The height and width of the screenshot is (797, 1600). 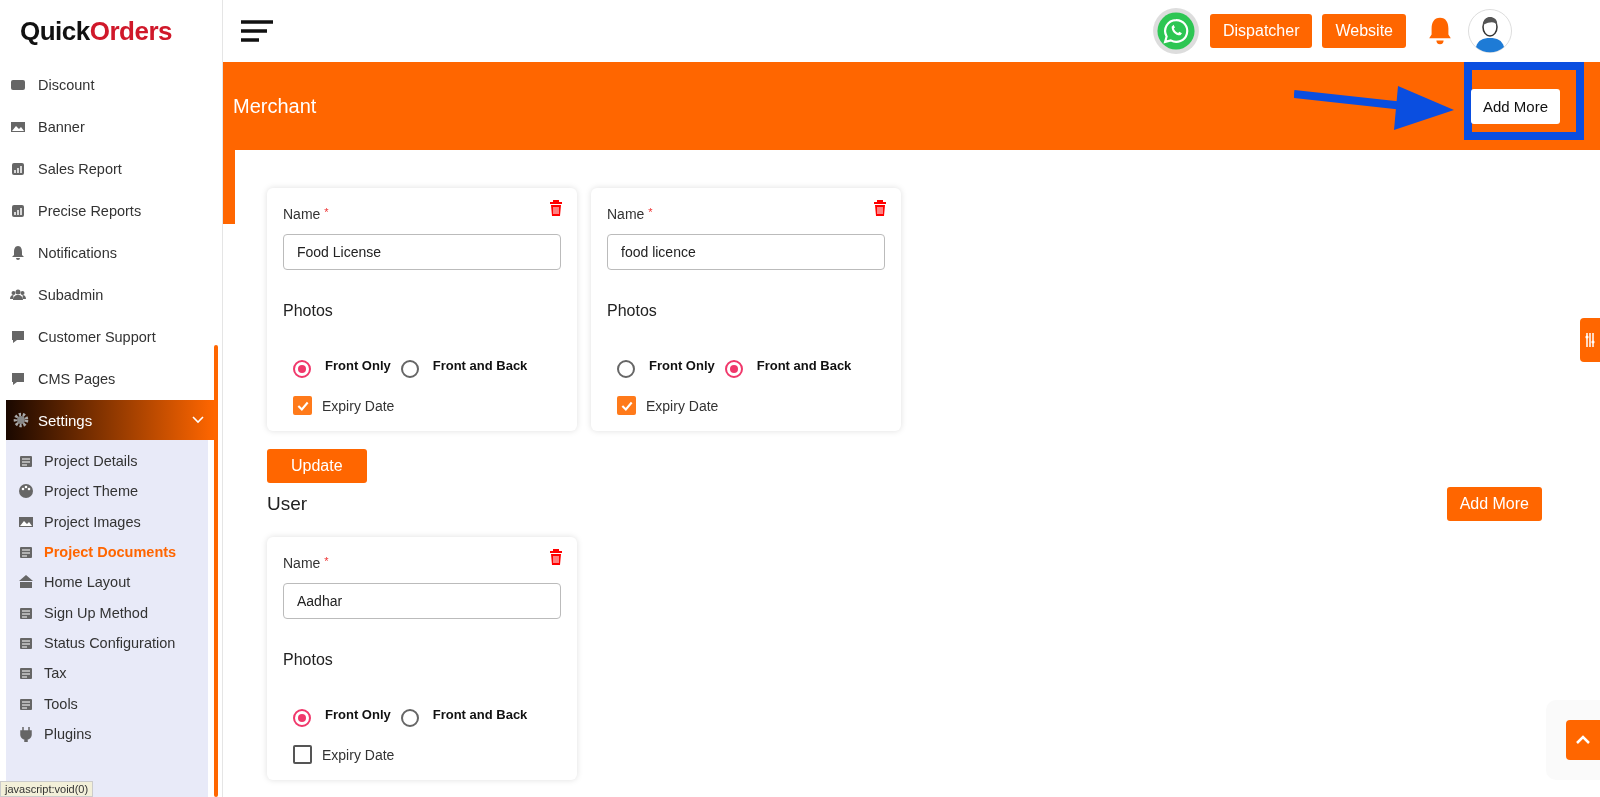 What do you see at coordinates (110, 420) in the screenshot?
I see `settings-menu-item: Settings` at bounding box center [110, 420].